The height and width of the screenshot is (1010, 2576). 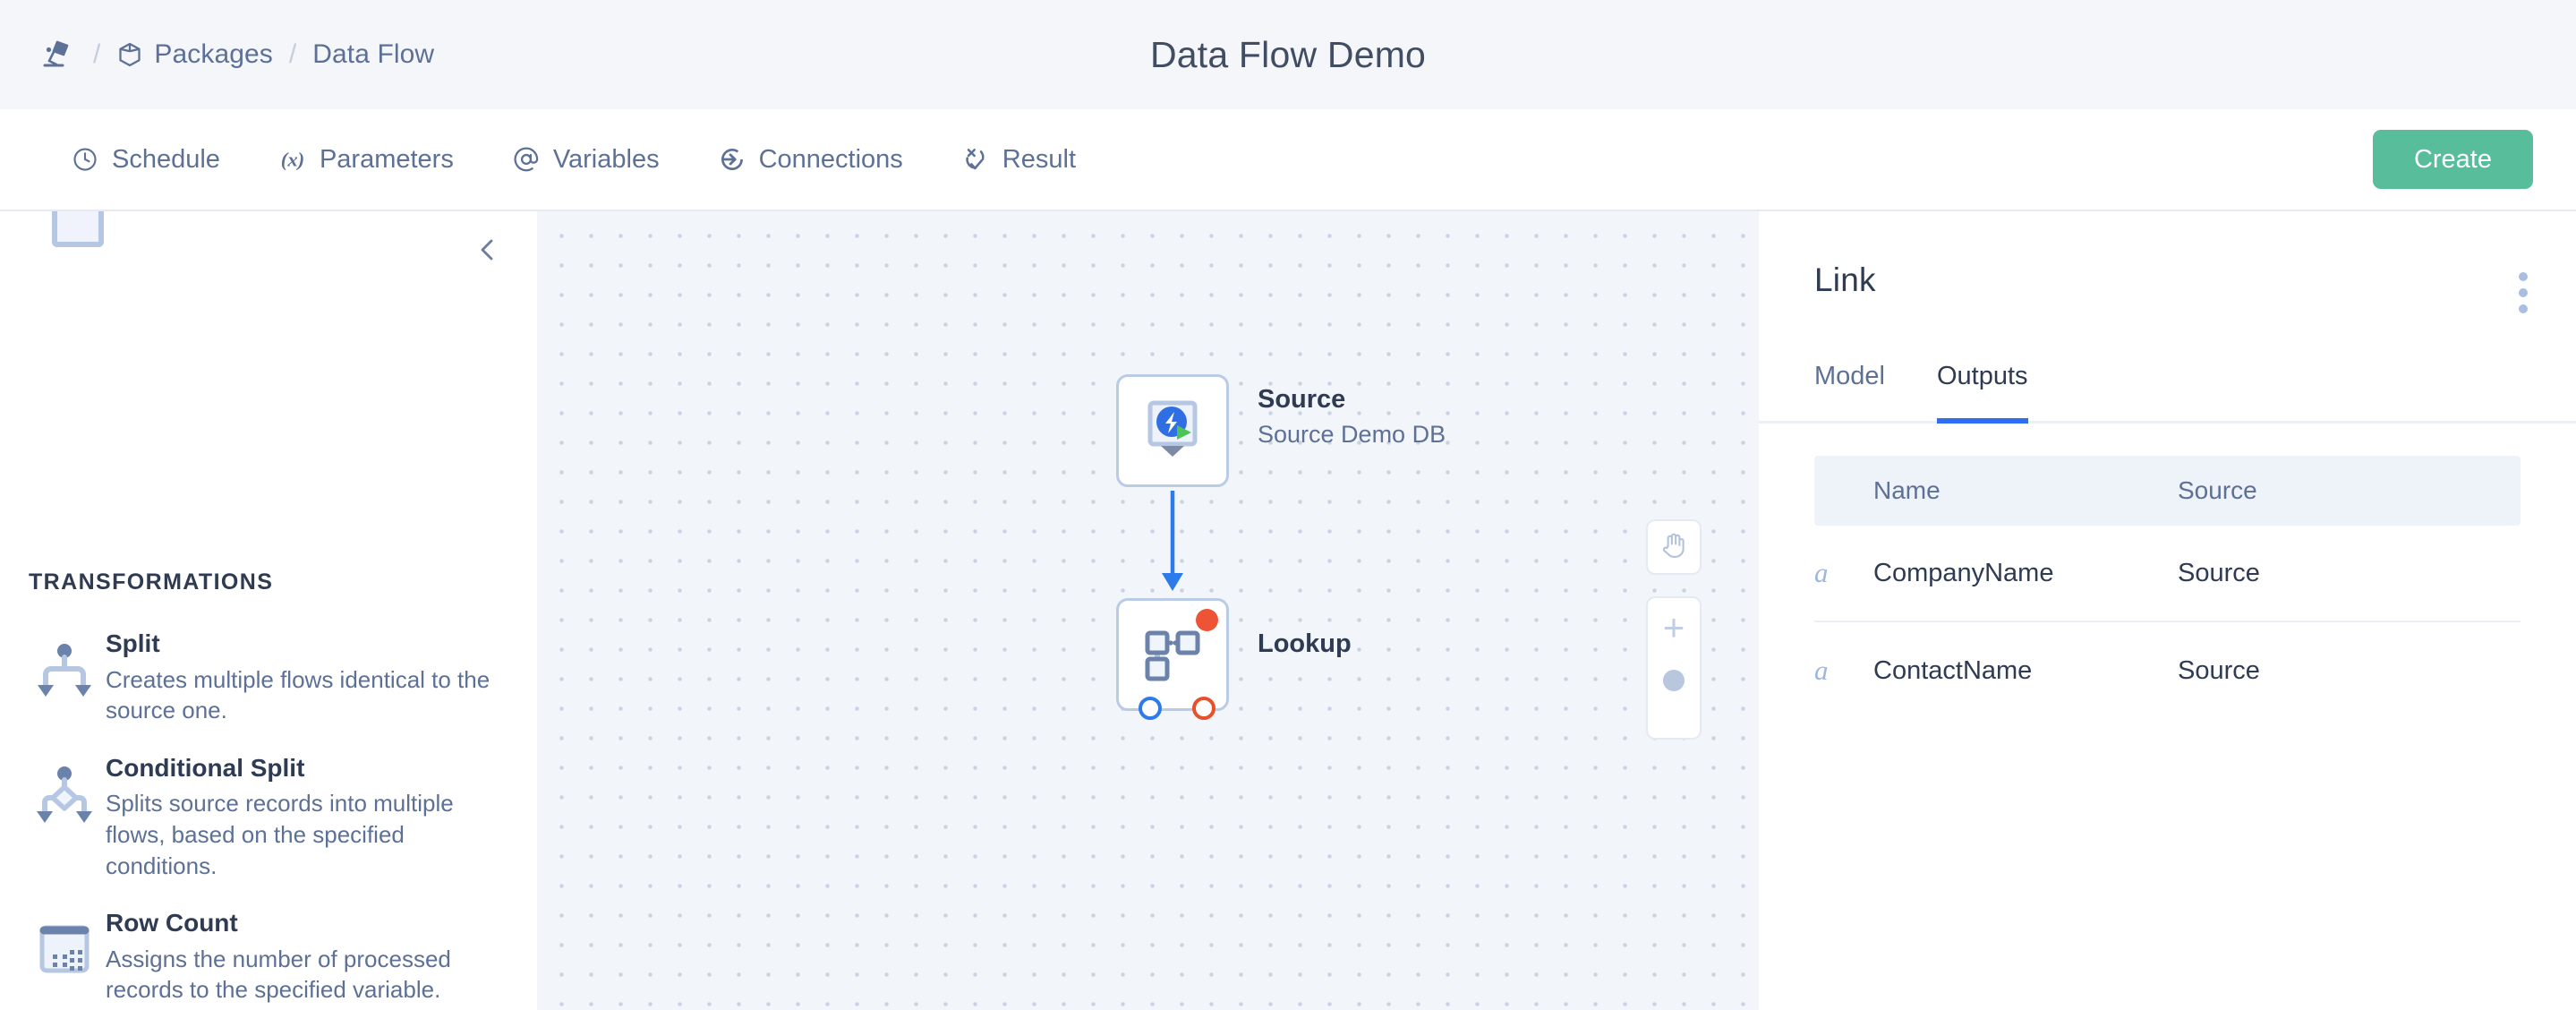 I want to click on properties-panel-header: Link, so click(x=2167, y=268).